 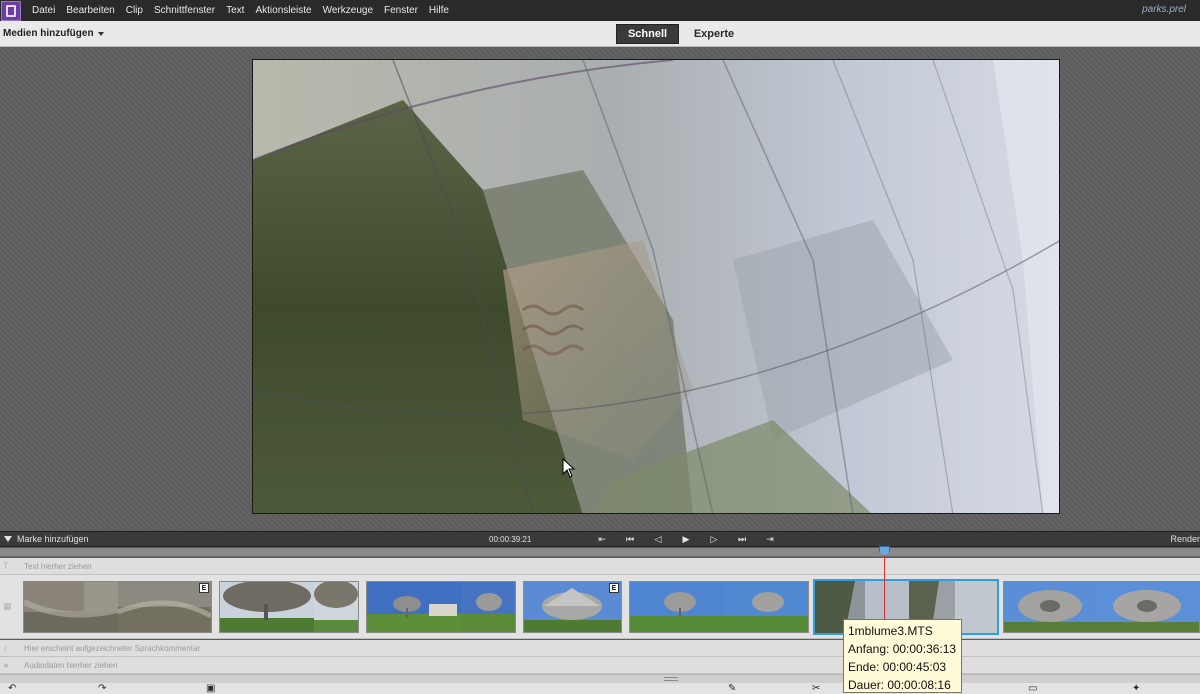 What do you see at coordinates (210, 688) in the screenshot?
I see `organizer-icon: ▣` at bounding box center [210, 688].